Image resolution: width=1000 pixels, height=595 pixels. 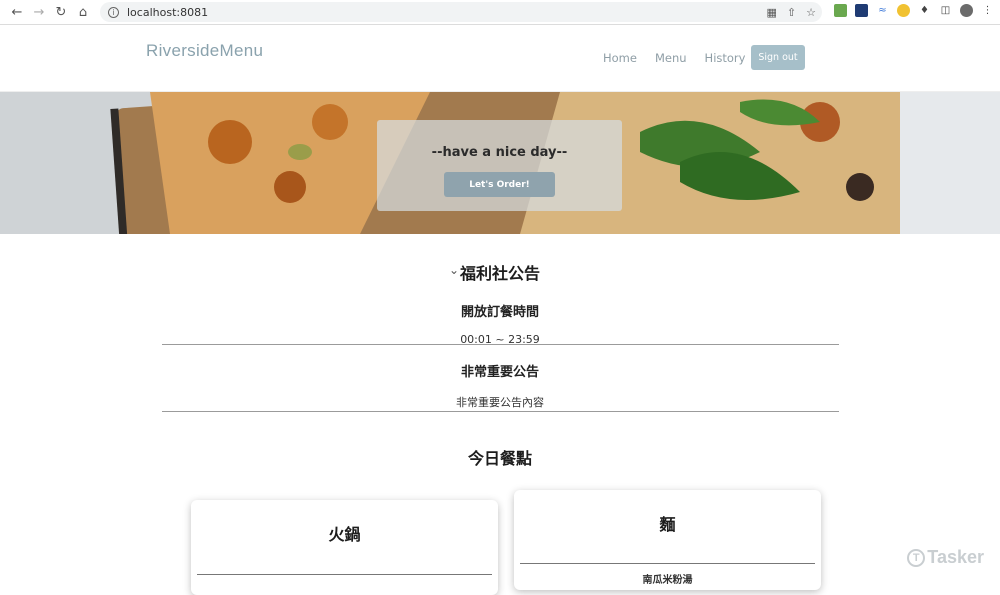 I want to click on menu-card: 麵 南瓜米粉湯, so click(x=667, y=540).